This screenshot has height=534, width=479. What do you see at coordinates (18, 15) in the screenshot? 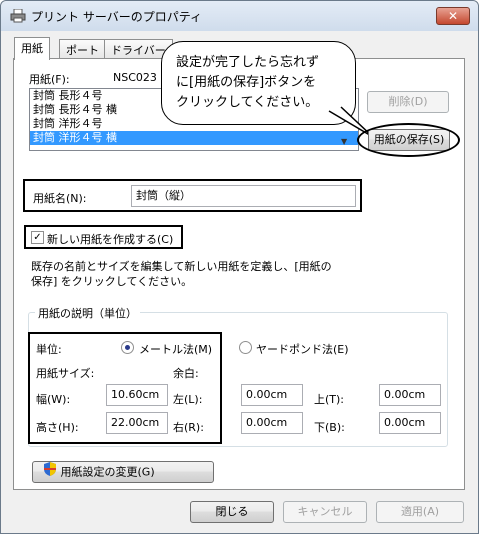
I see `printer-icon` at bounding box center [18, 15].